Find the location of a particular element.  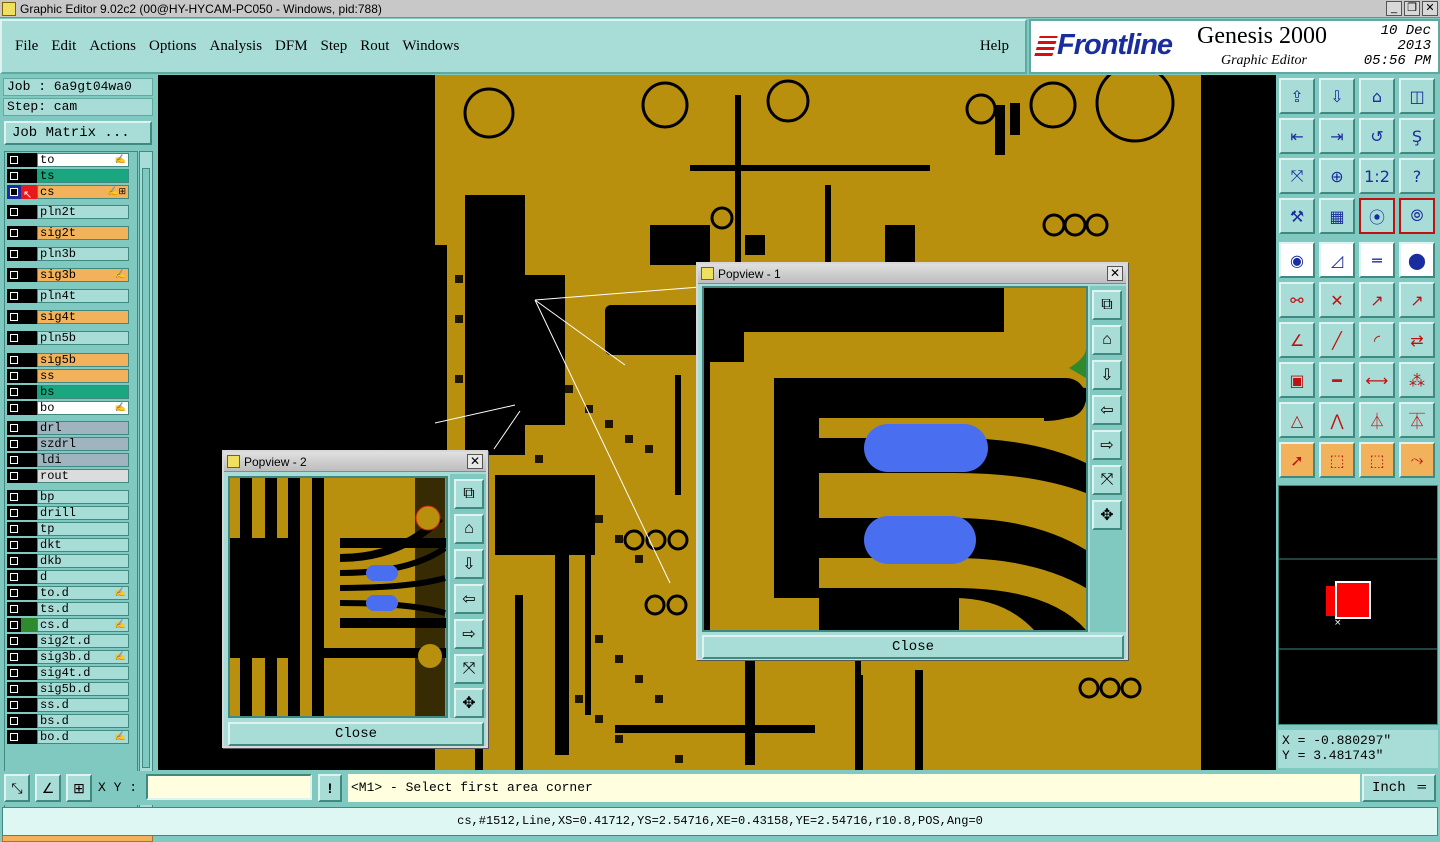

home-view-button: ⌂ is located at coordinates (1377, 96).